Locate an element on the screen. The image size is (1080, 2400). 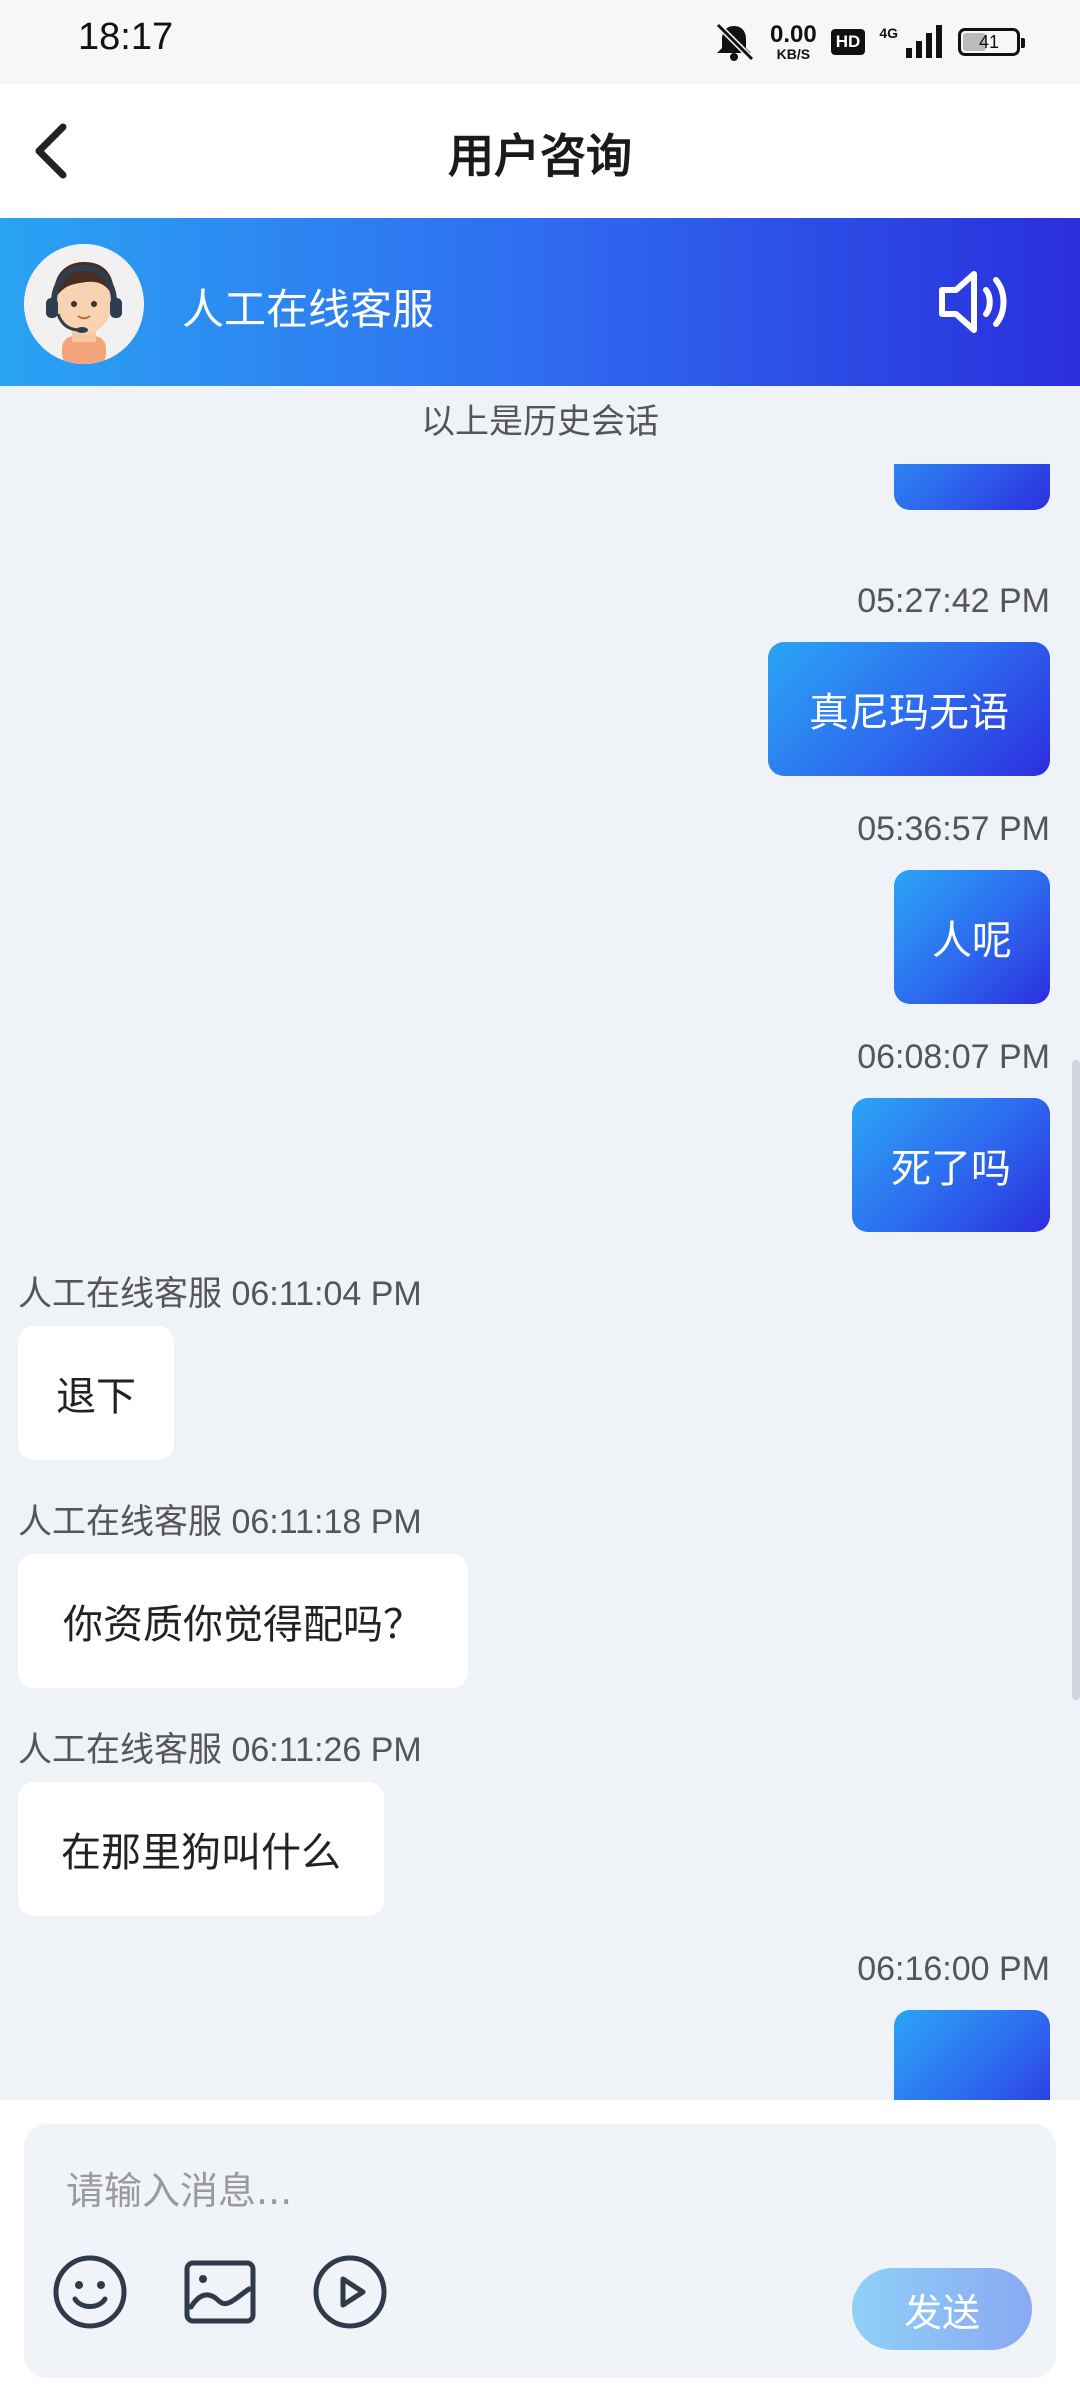
speaker-button is located at coordinates (974, 302).